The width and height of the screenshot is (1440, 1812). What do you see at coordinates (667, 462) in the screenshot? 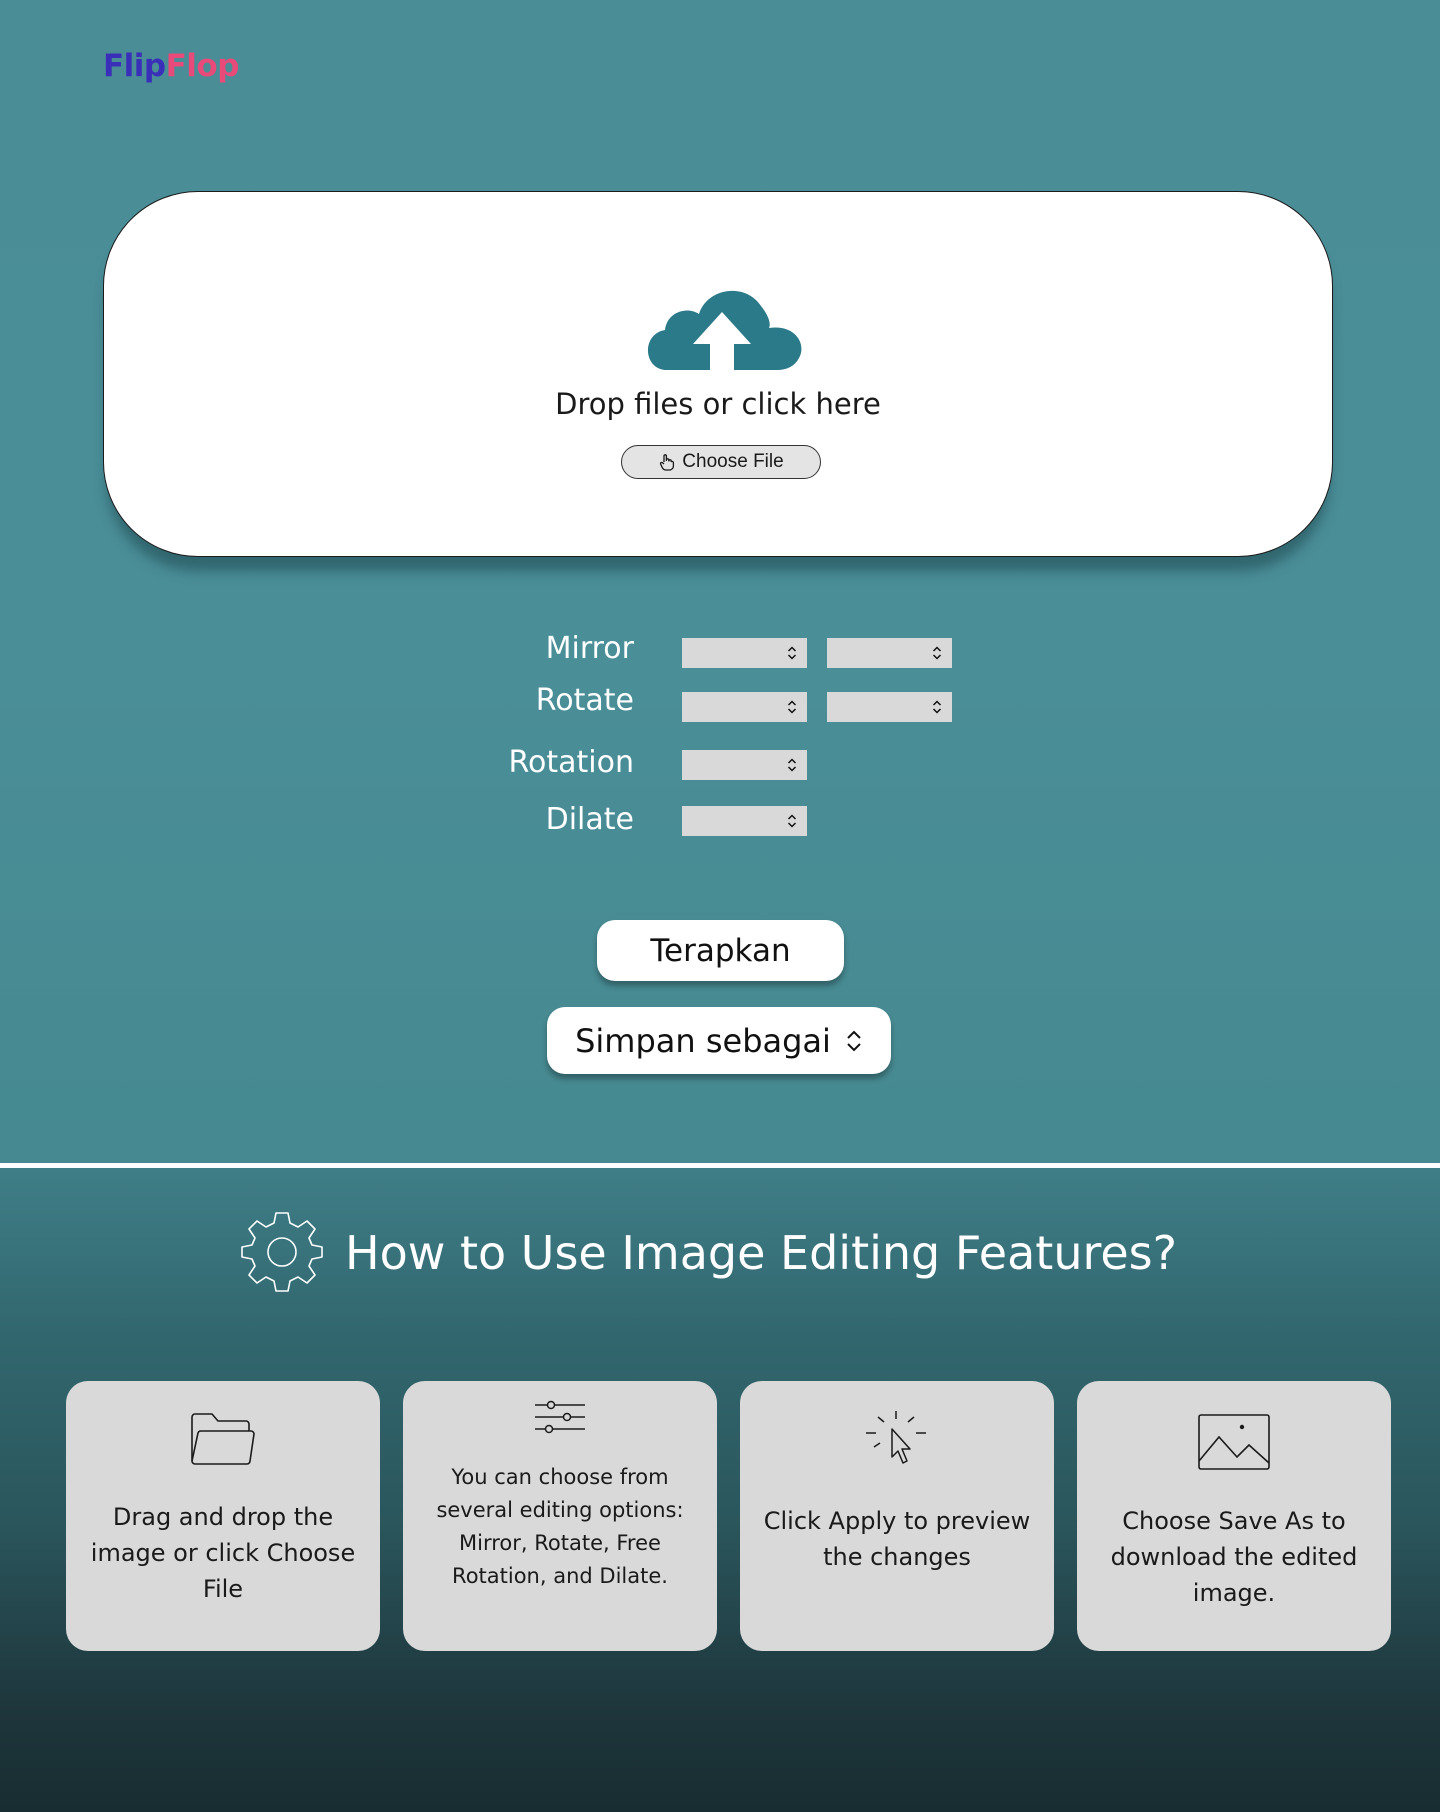
I see `hand-pointer-icon` at bounding box center [667, 462].